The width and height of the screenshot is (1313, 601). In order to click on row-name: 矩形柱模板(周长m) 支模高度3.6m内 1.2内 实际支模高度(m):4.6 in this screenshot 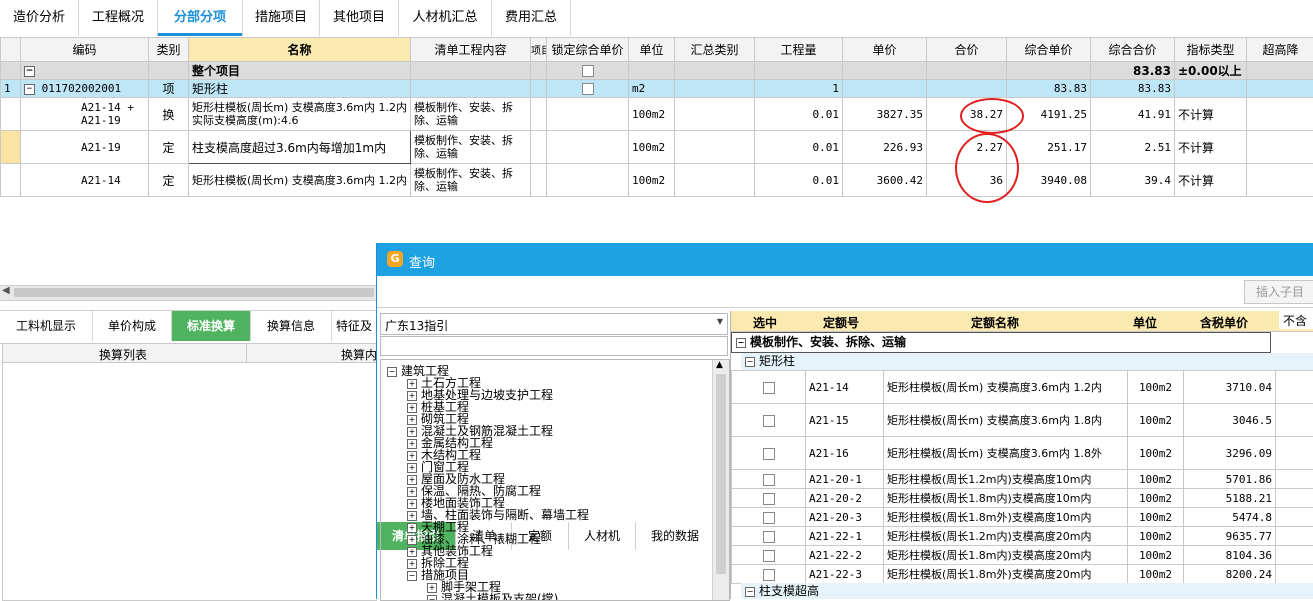, I will do `click(300, 114)`.